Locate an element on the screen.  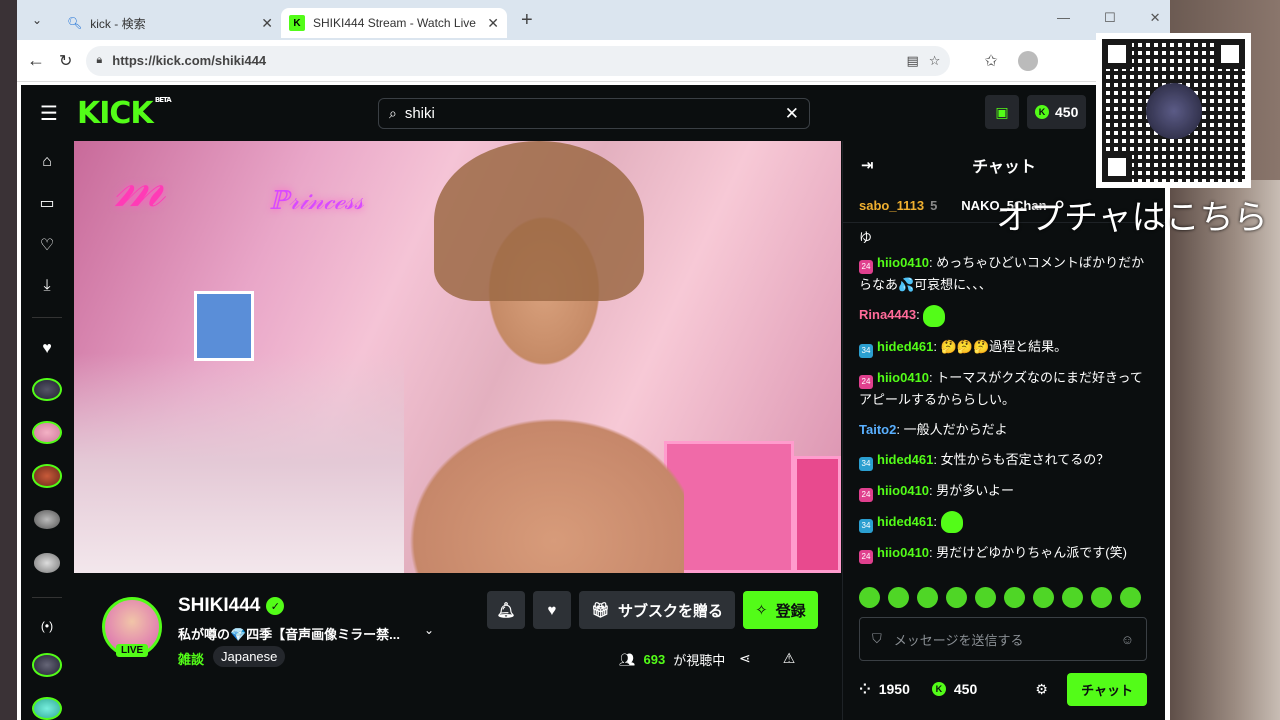
downloads-icon: ⤓ is located at coordinates (46, 286).